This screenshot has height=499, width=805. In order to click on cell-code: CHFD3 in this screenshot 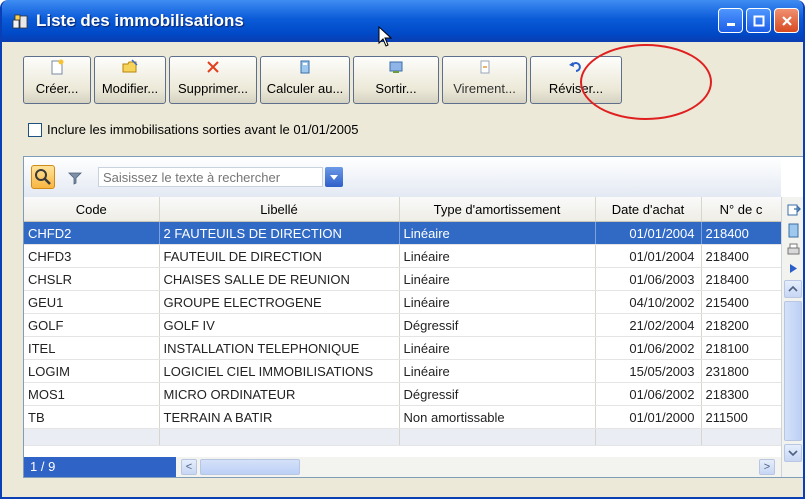, I will do `click(92, 256)`.